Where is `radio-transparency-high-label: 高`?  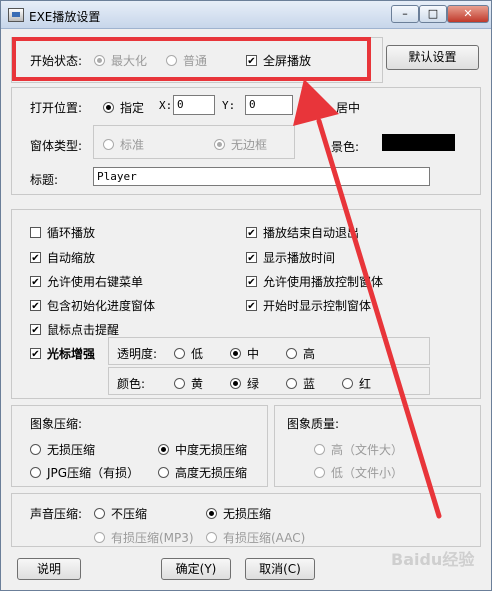
radio-transparency-high-label: 高 is located at coordinates (309, 354).